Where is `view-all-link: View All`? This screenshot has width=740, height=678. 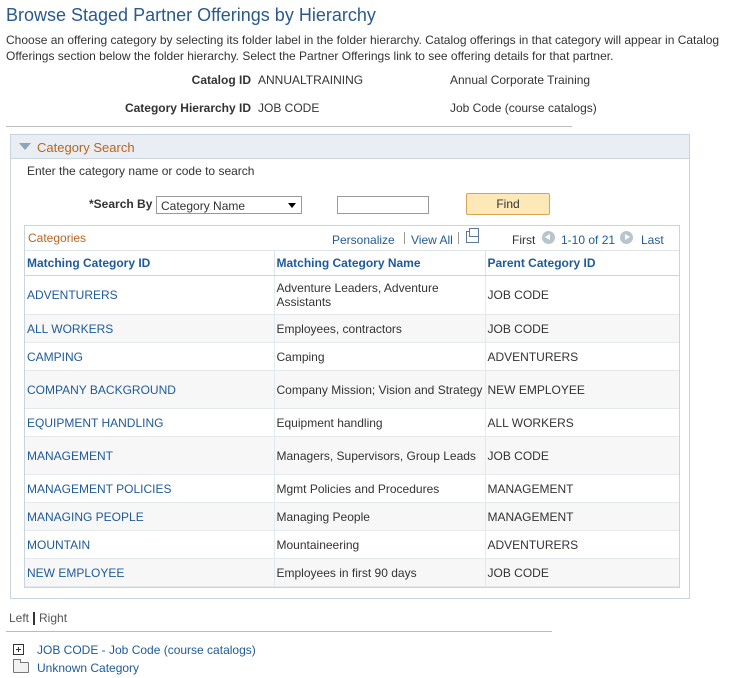 view-all-link: View All is located at coordinates (432, 240).